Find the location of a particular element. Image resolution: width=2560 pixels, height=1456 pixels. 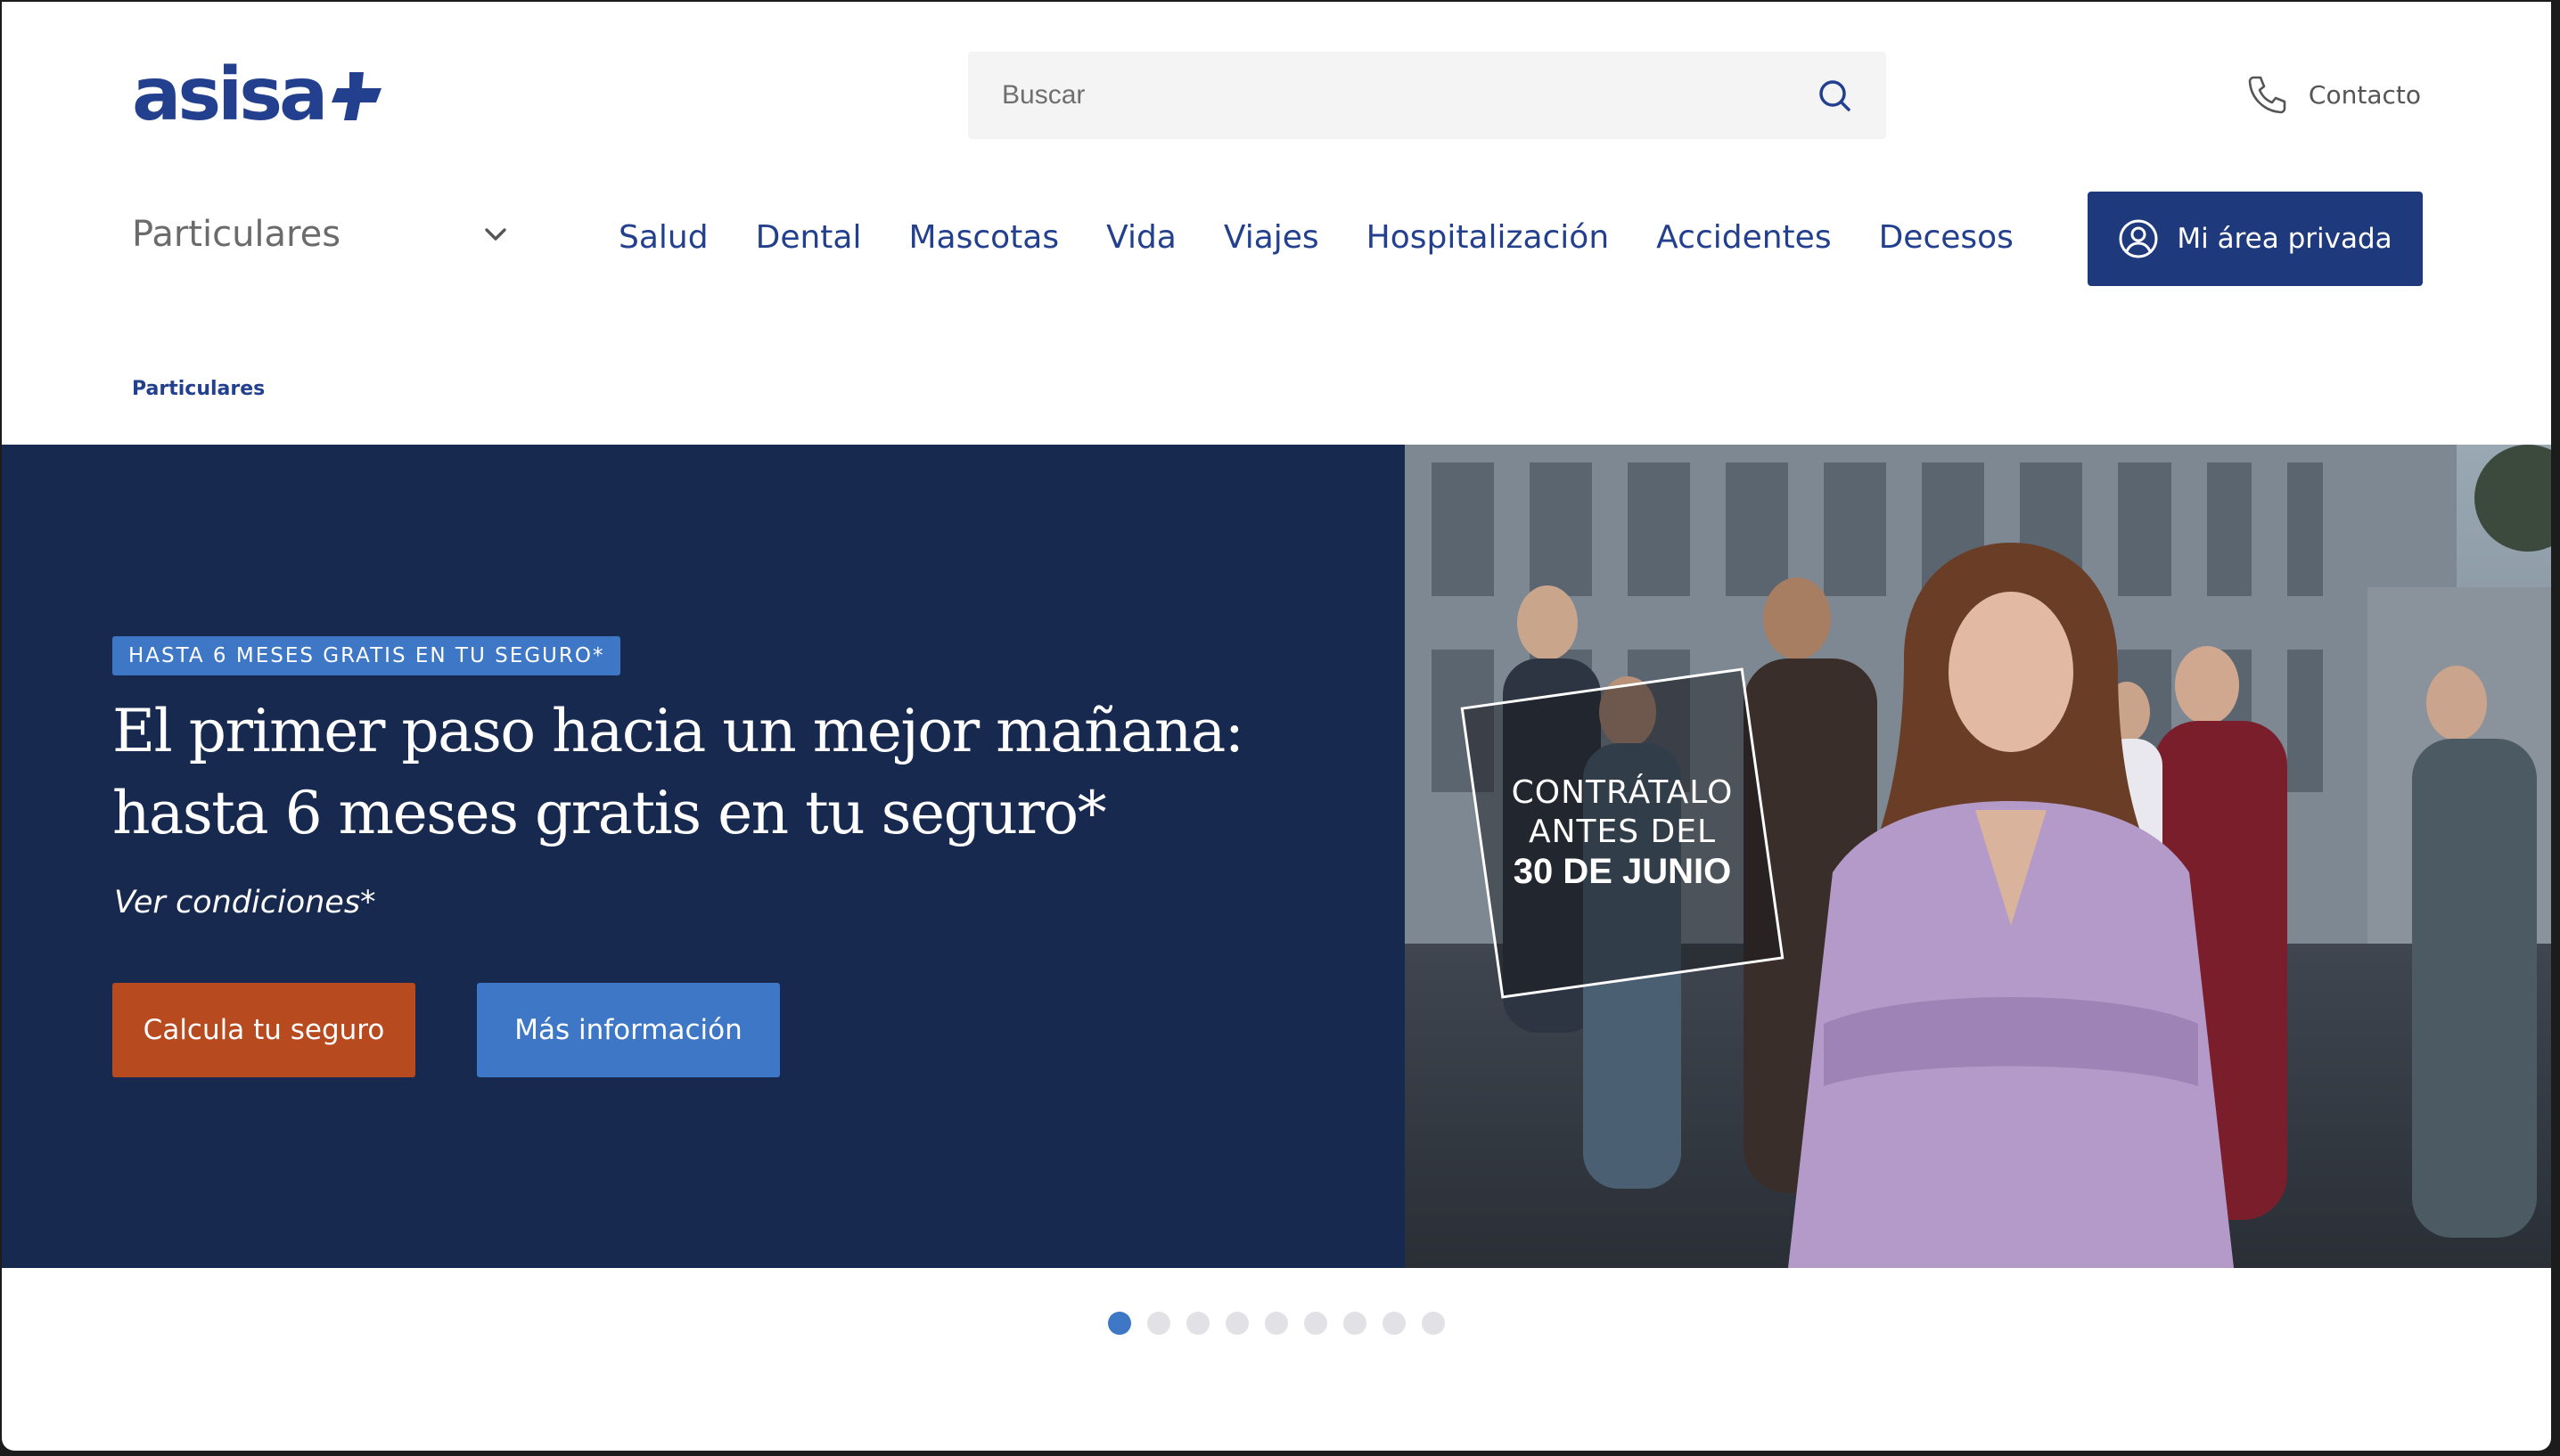

breadcrumb: Particulares is located at coordinates (198, 389).